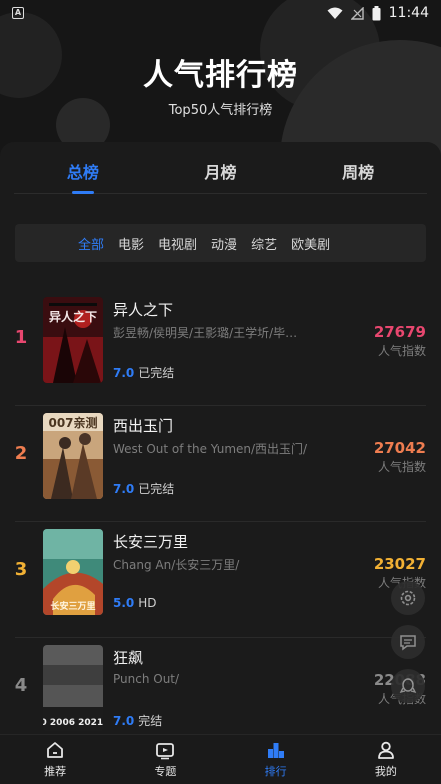 The height and width of the screenshot is (784, 441). Describe the element at coordinates (72, 422) in the screenshot. I see `poster-caption: 007亲测` at that location.